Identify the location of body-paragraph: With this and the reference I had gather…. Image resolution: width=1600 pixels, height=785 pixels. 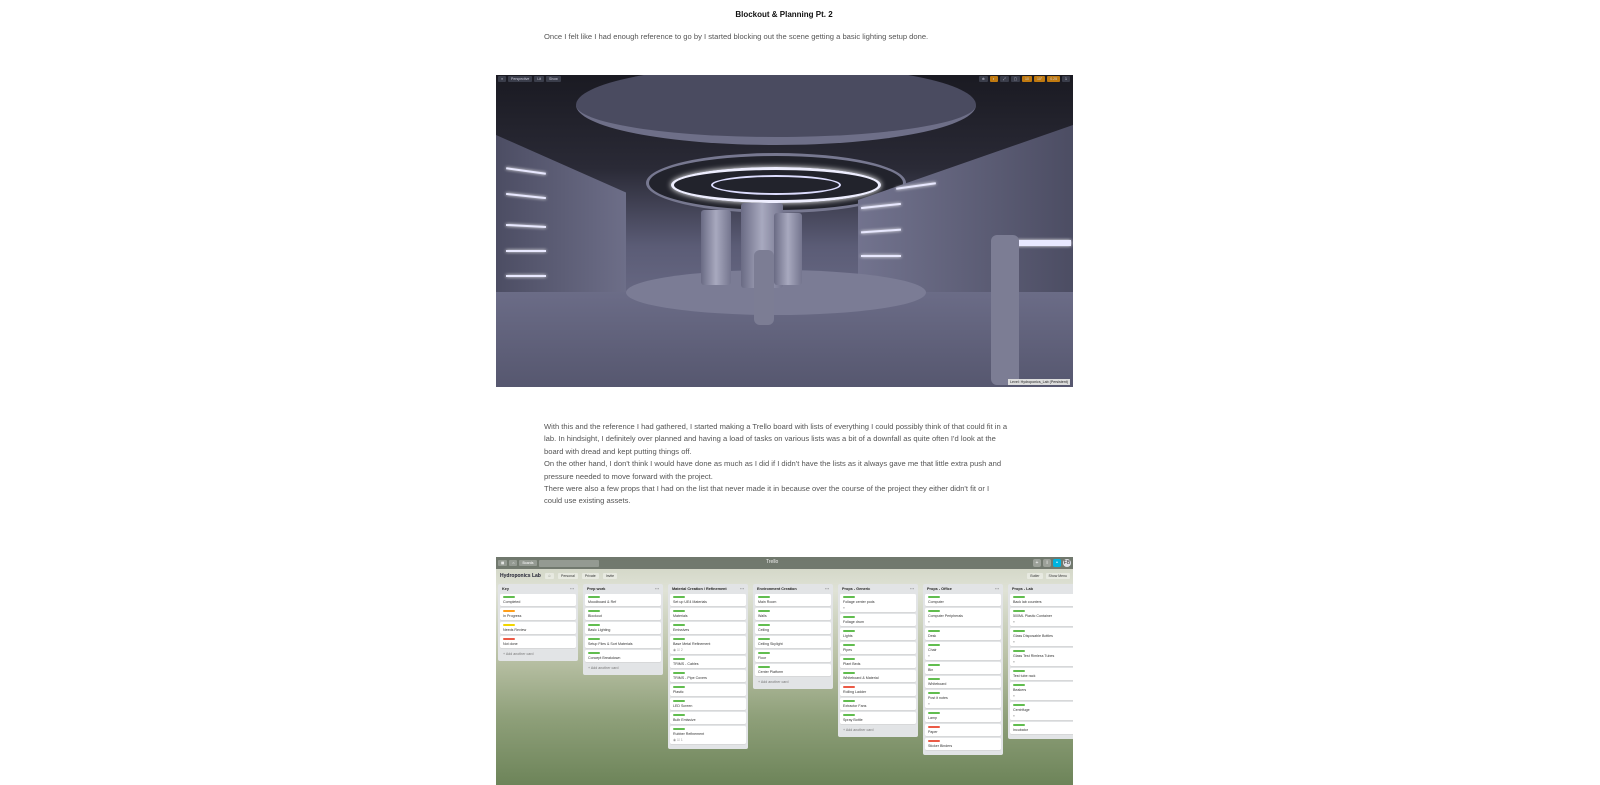
(789, 464).